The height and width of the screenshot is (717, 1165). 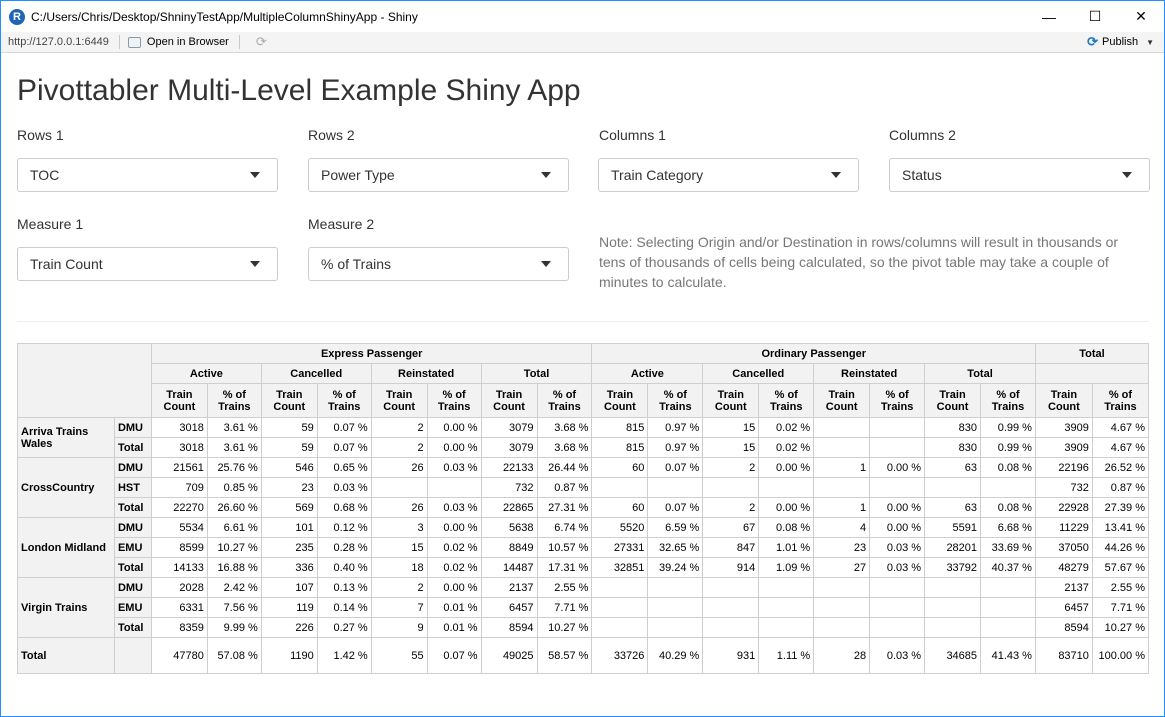 What do you see at coordinates (344, 507) in the screenshot?
I see `table-cell: 0.68 %` at bounding box center [344, 507].